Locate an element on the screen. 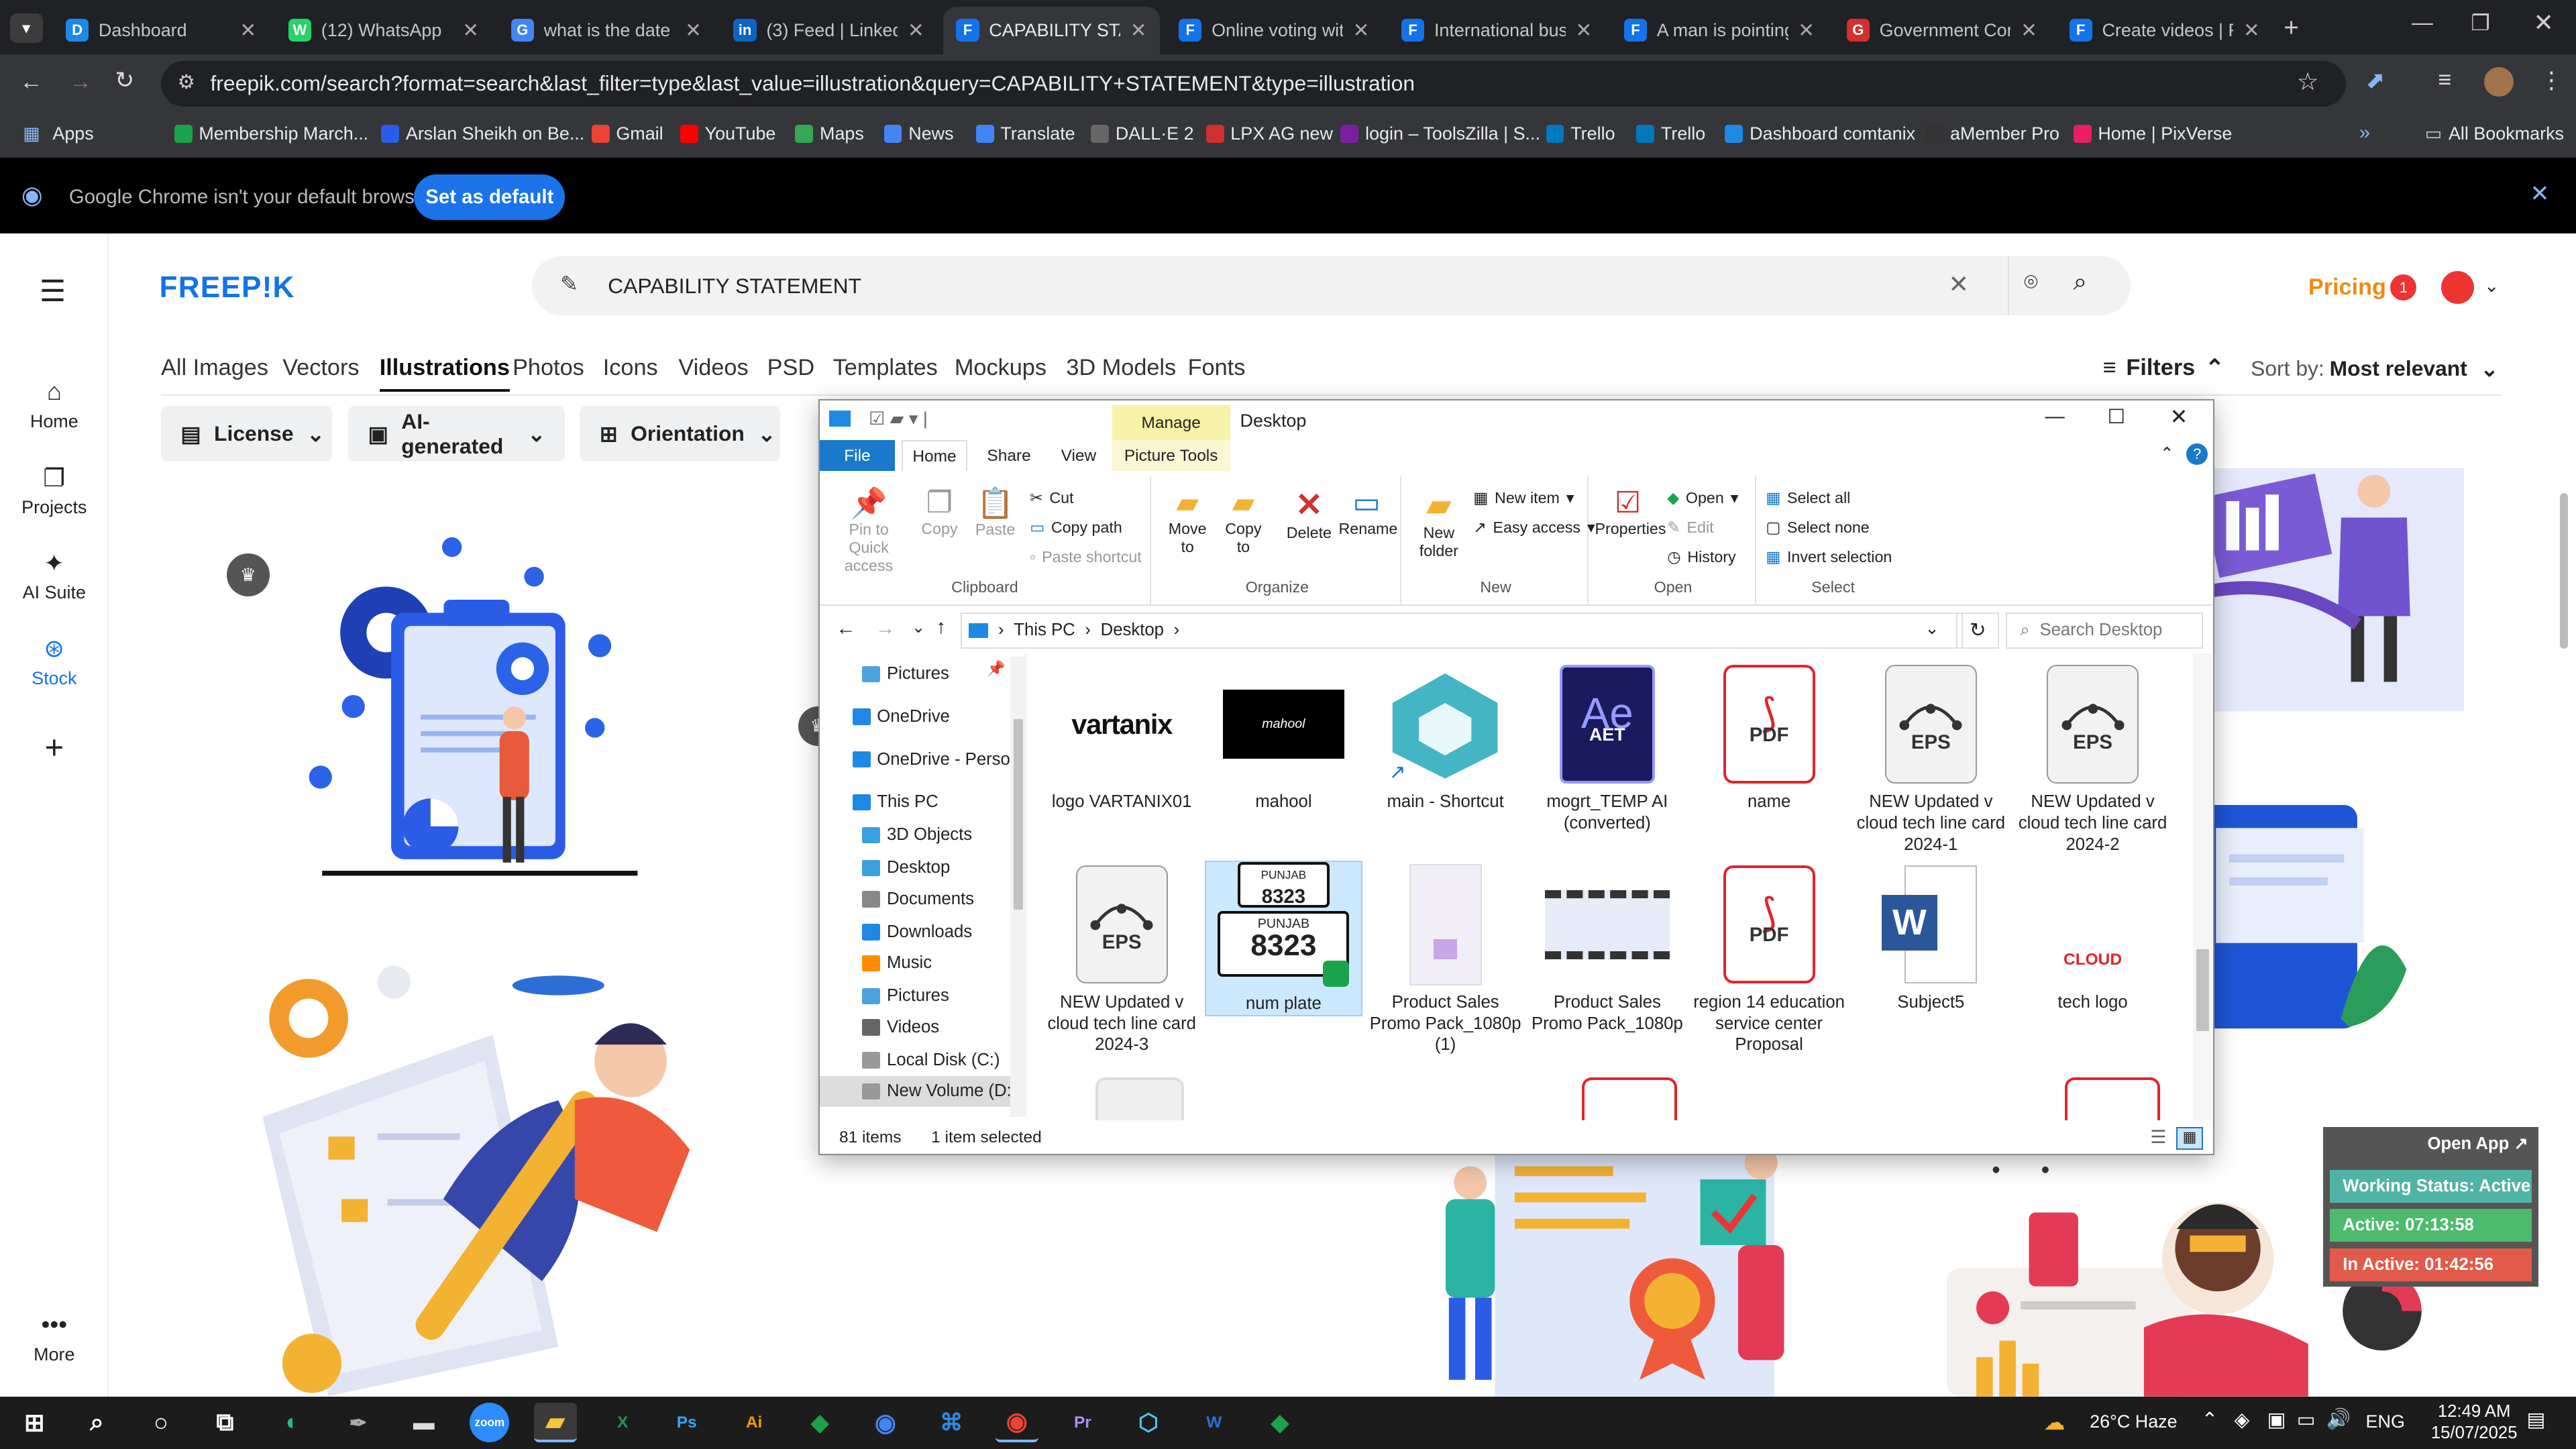 The image size is (2576, 1449). nav-scrollbar is located at coordinates (1018, 887).